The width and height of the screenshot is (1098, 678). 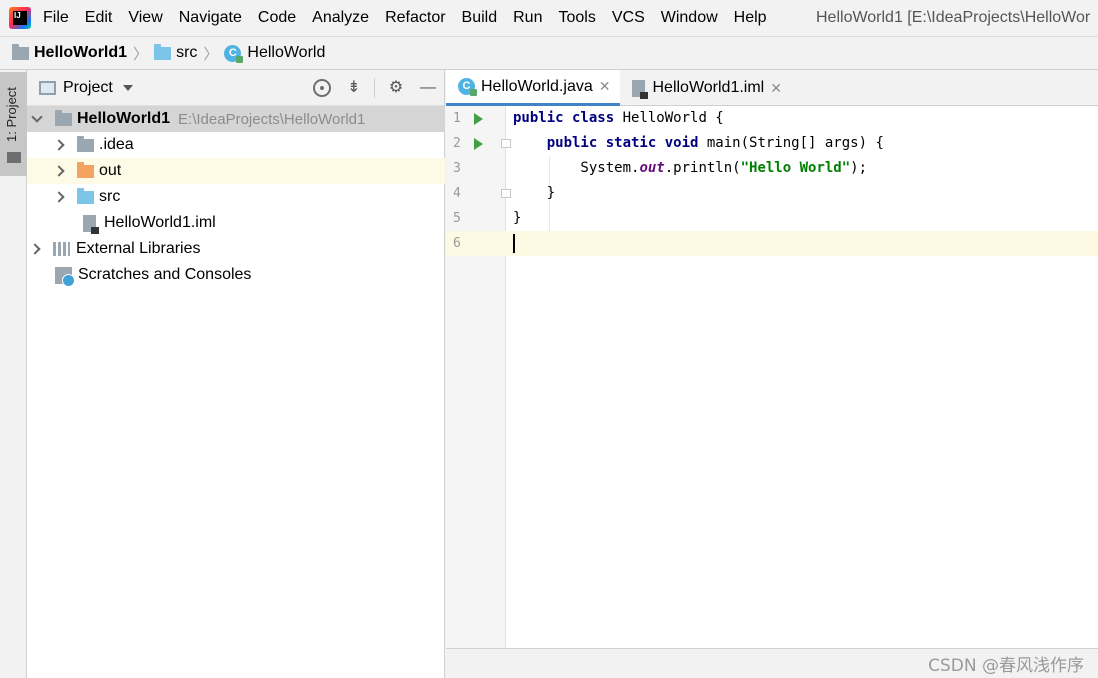 What do you see at coordinates (1006, 666) in the screenshot?
I see `watermark: CSDN @春风浅作序` at bounding box center [1006, 666].